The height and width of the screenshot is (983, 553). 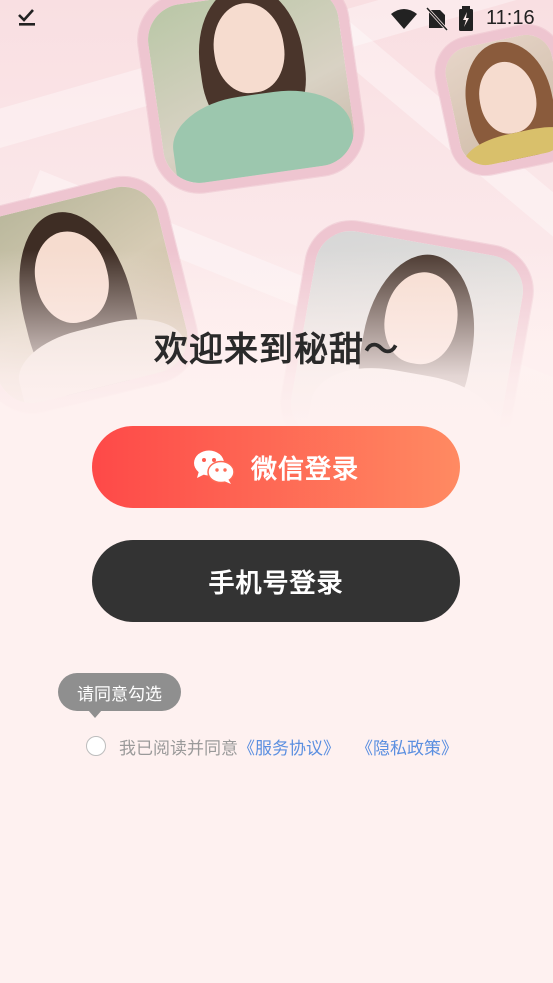 What do you see at coordinates (276, 19) in the screenshot?
I see `status-bar: 11:16` at bounding box center [276, 19].